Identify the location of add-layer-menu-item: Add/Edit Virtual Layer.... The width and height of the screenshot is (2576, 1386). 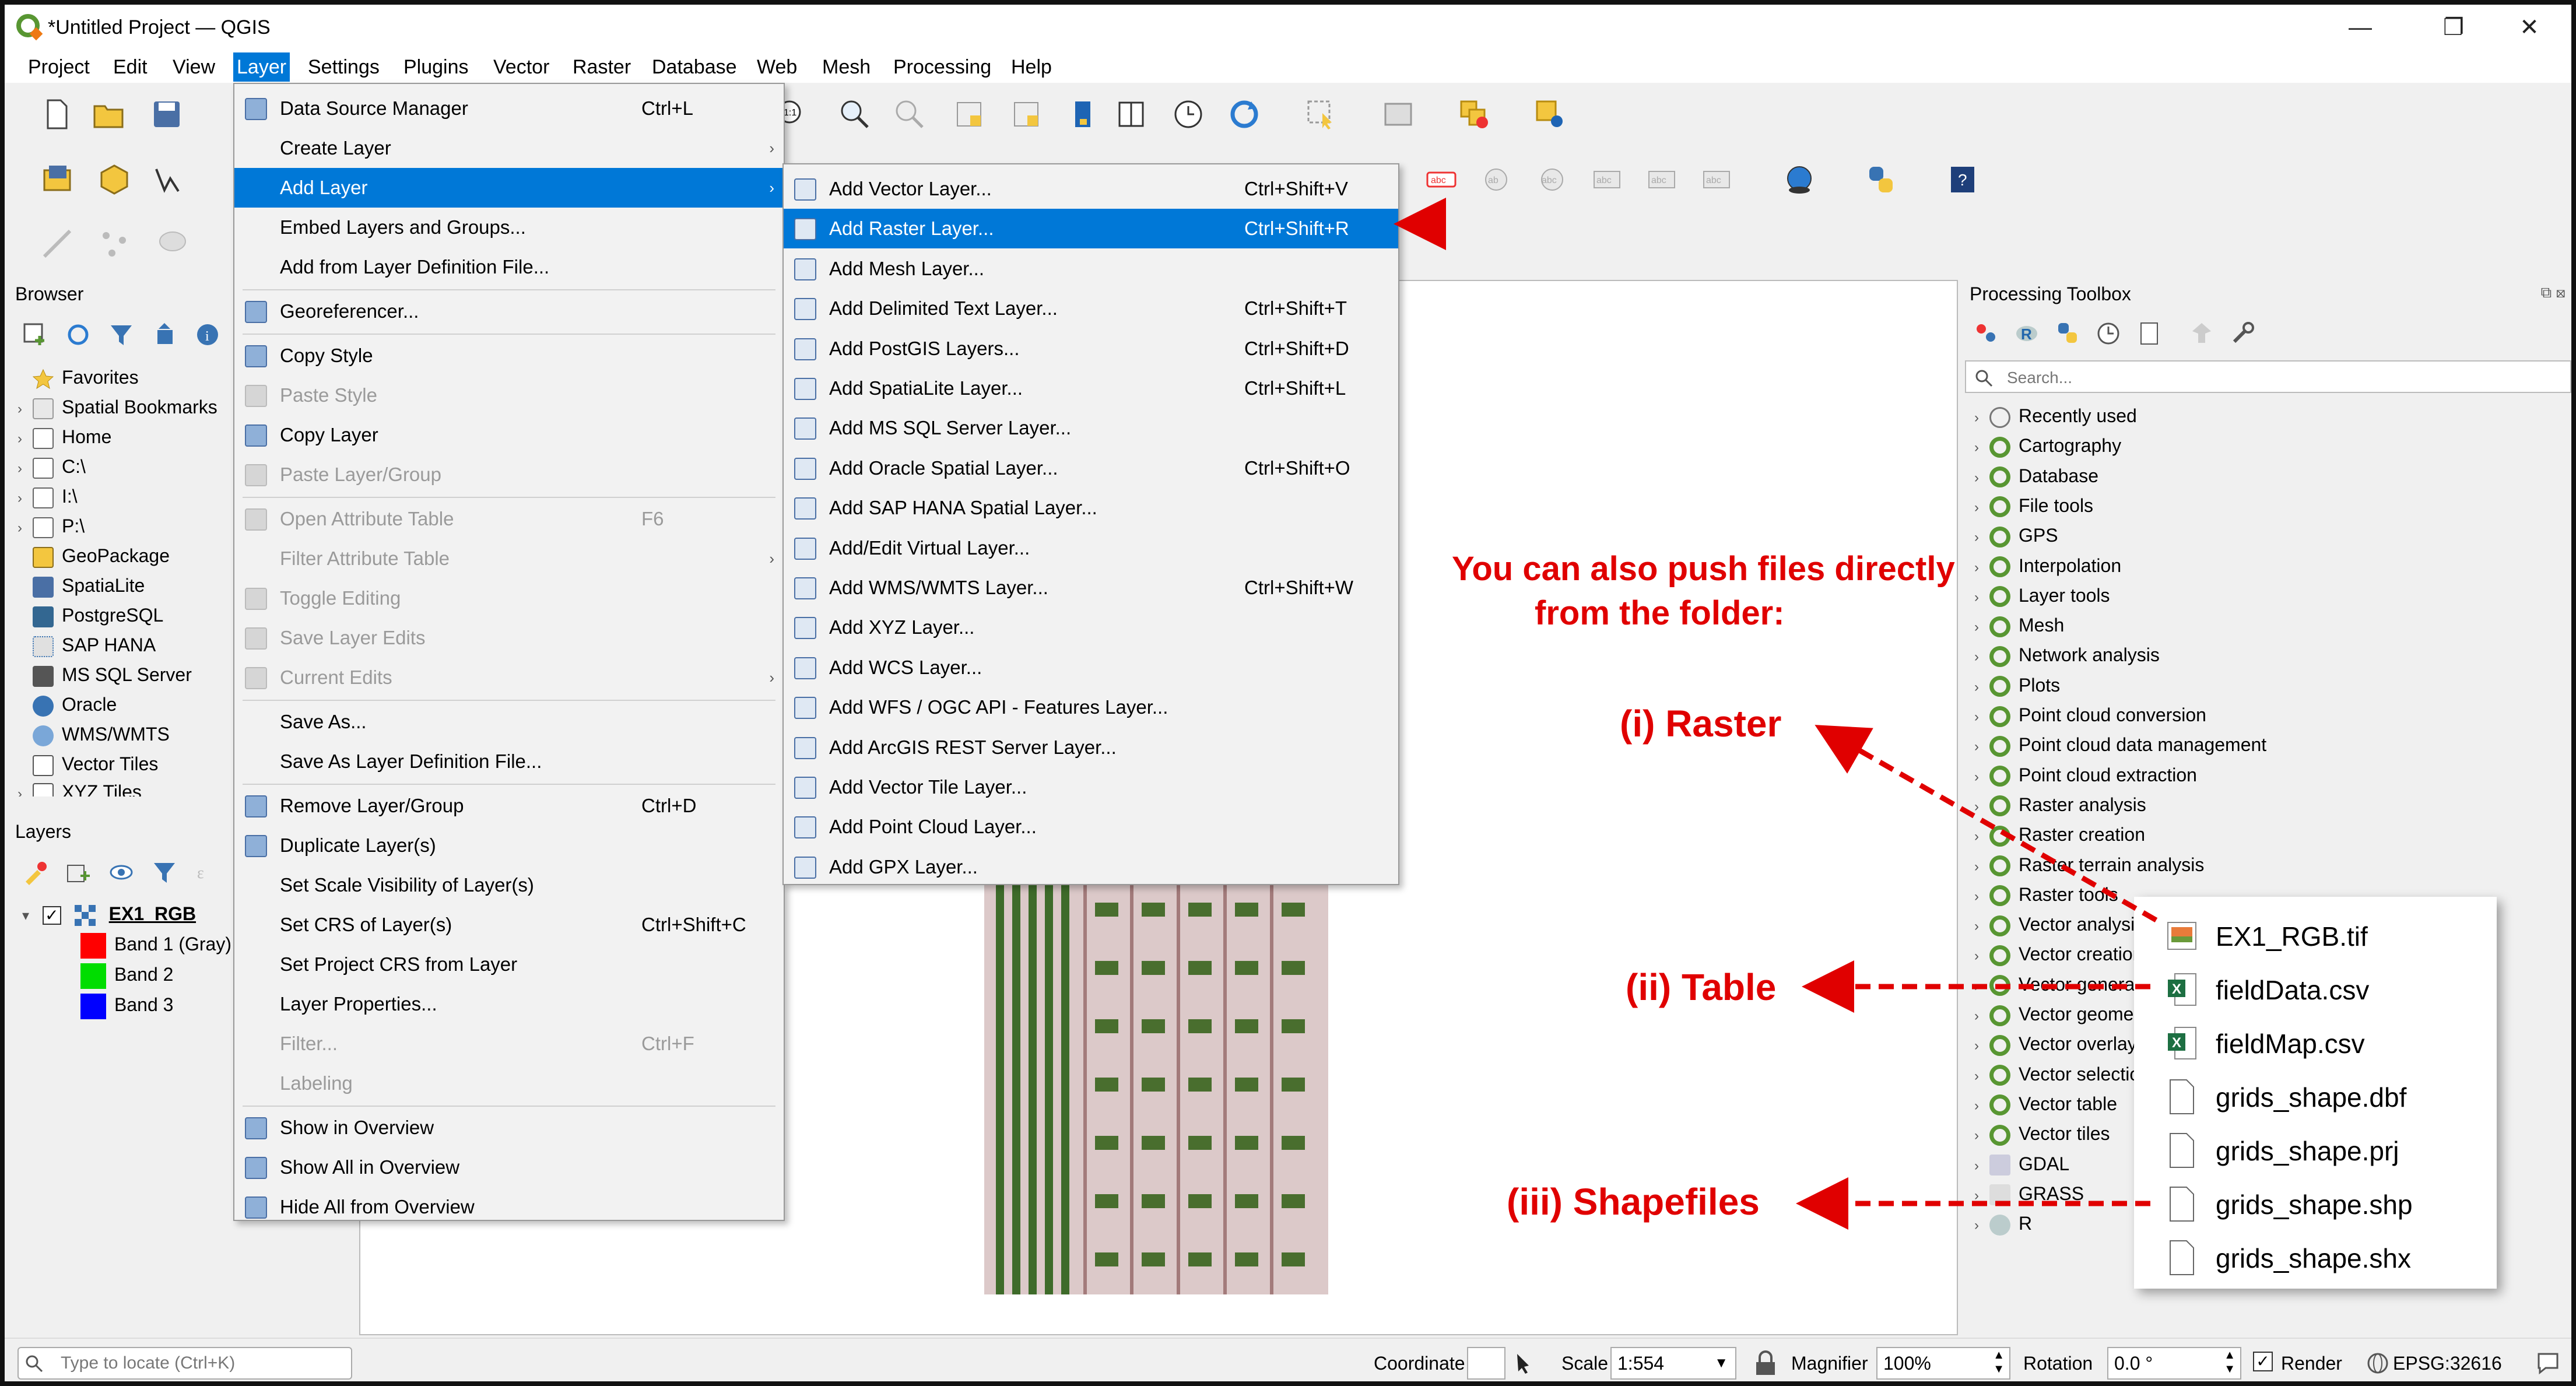
(1091, 548).